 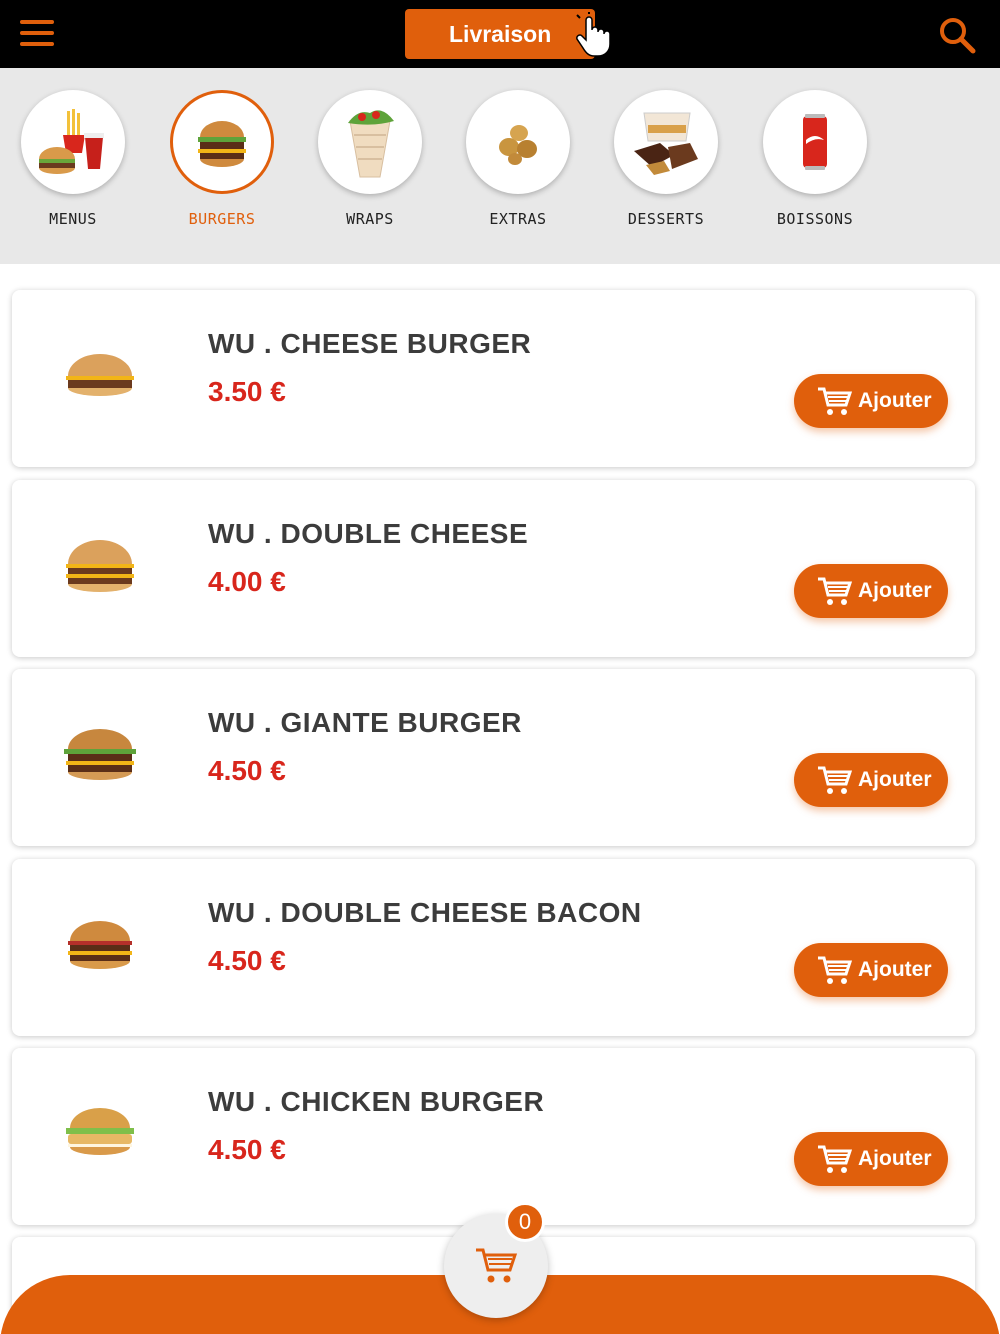 I want to click on category-boissons: BOISSONS, so click(x=815, y=159).